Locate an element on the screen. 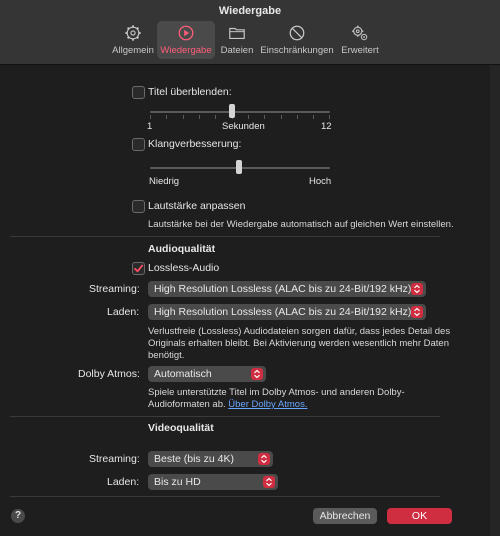  tab-label: Wiedergabe is located at coordinates (186, 50).